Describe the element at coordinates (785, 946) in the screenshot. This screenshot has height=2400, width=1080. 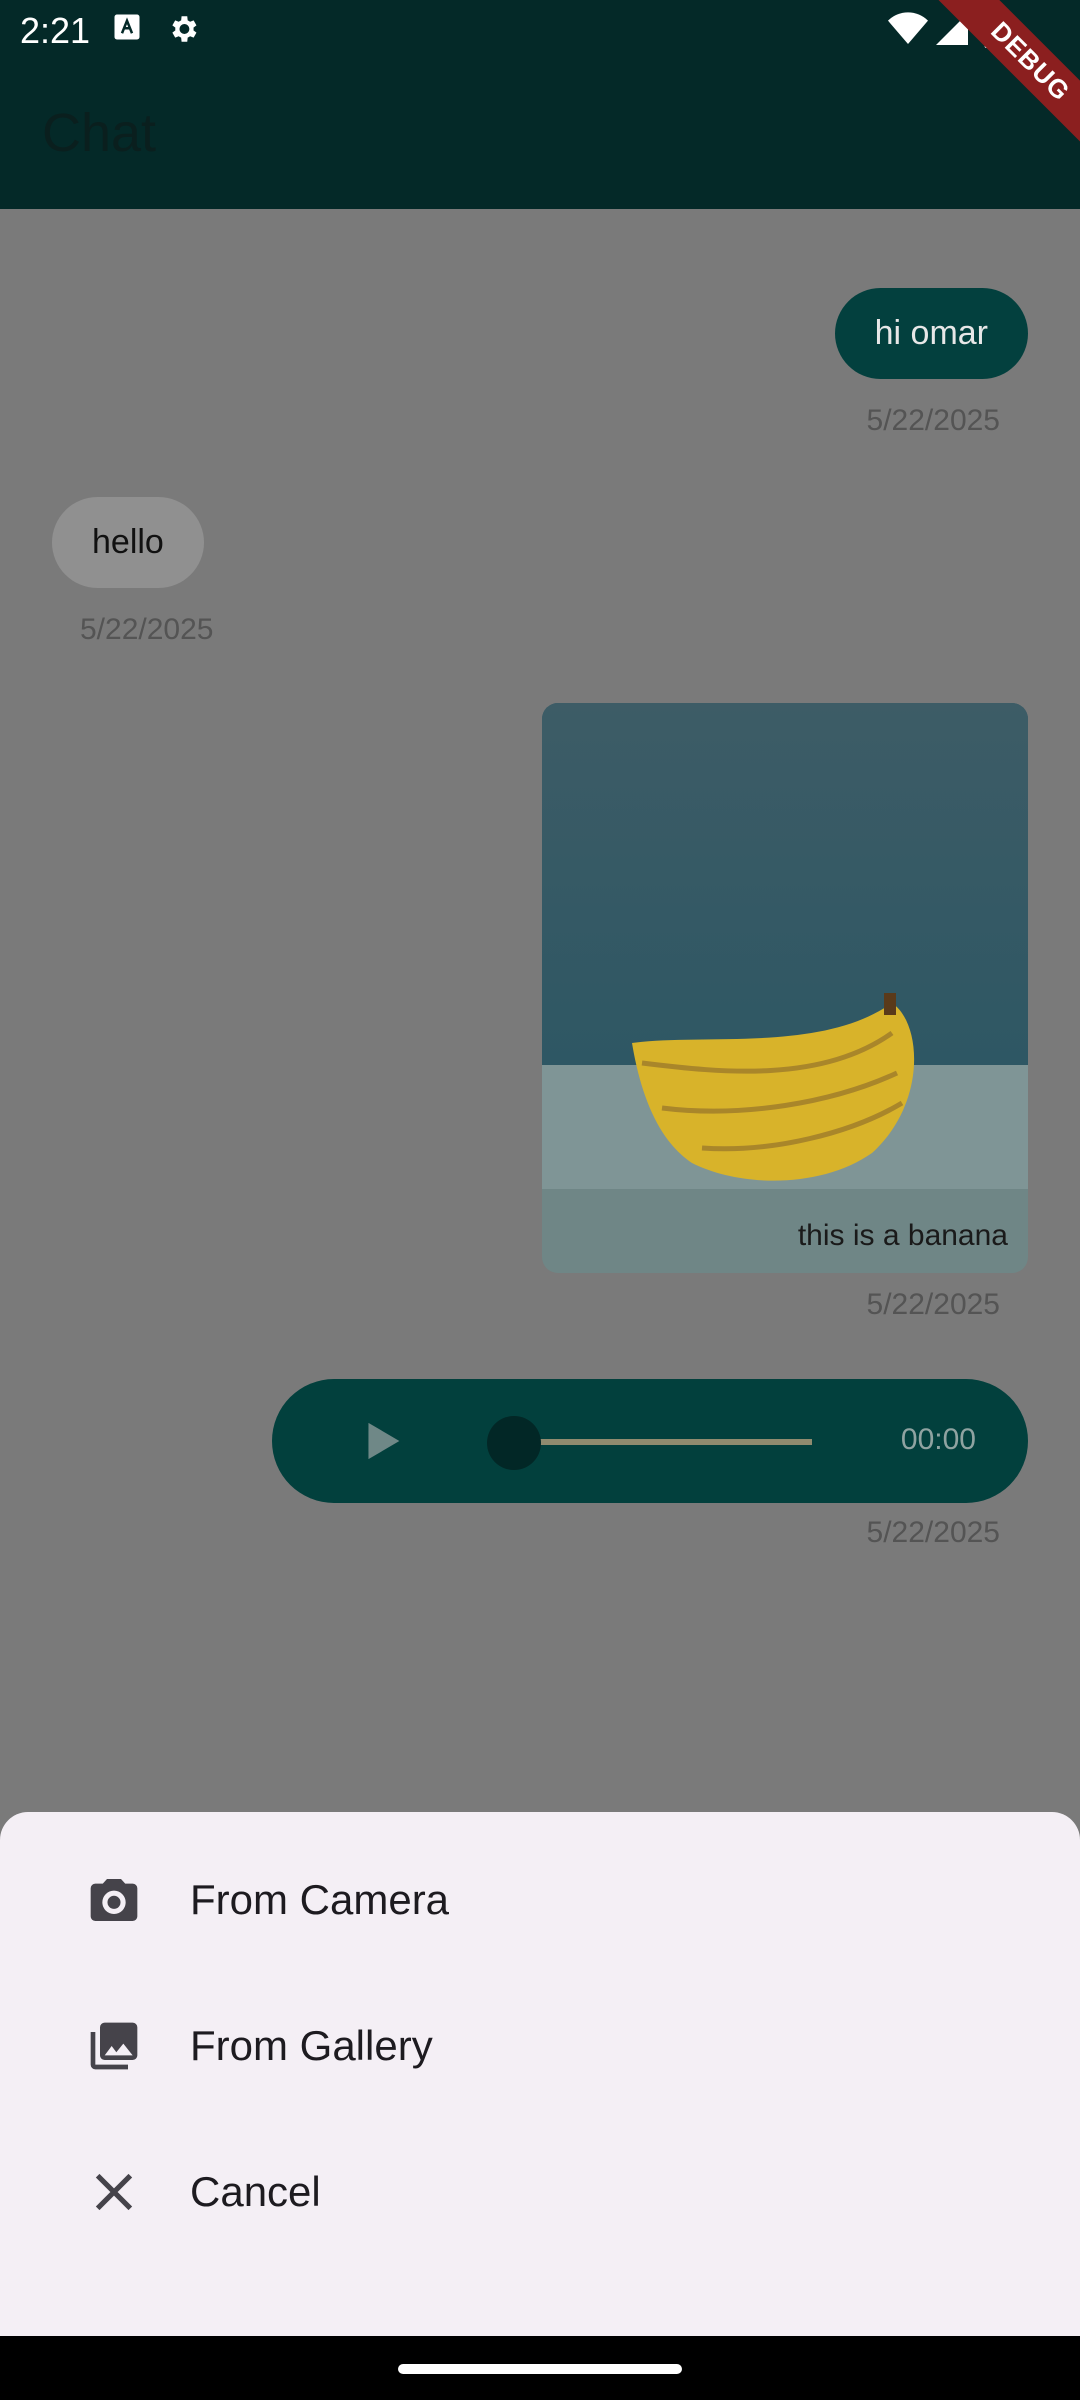
I see `banana-photo` at that location.